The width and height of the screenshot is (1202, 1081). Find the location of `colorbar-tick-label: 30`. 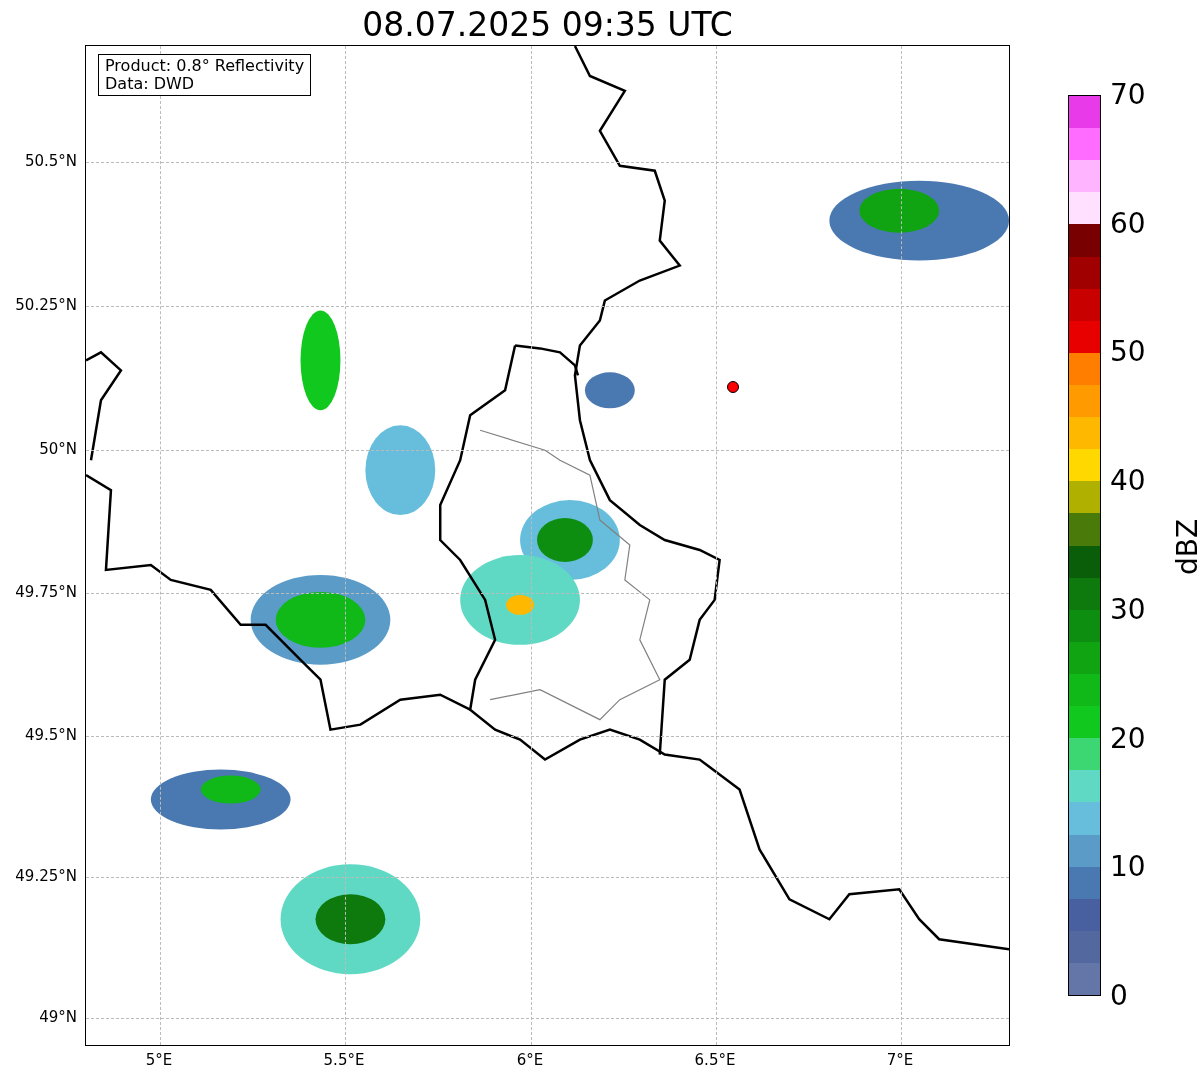

colorbar-tick-label: 30 is located at coordinates (1128, 609).